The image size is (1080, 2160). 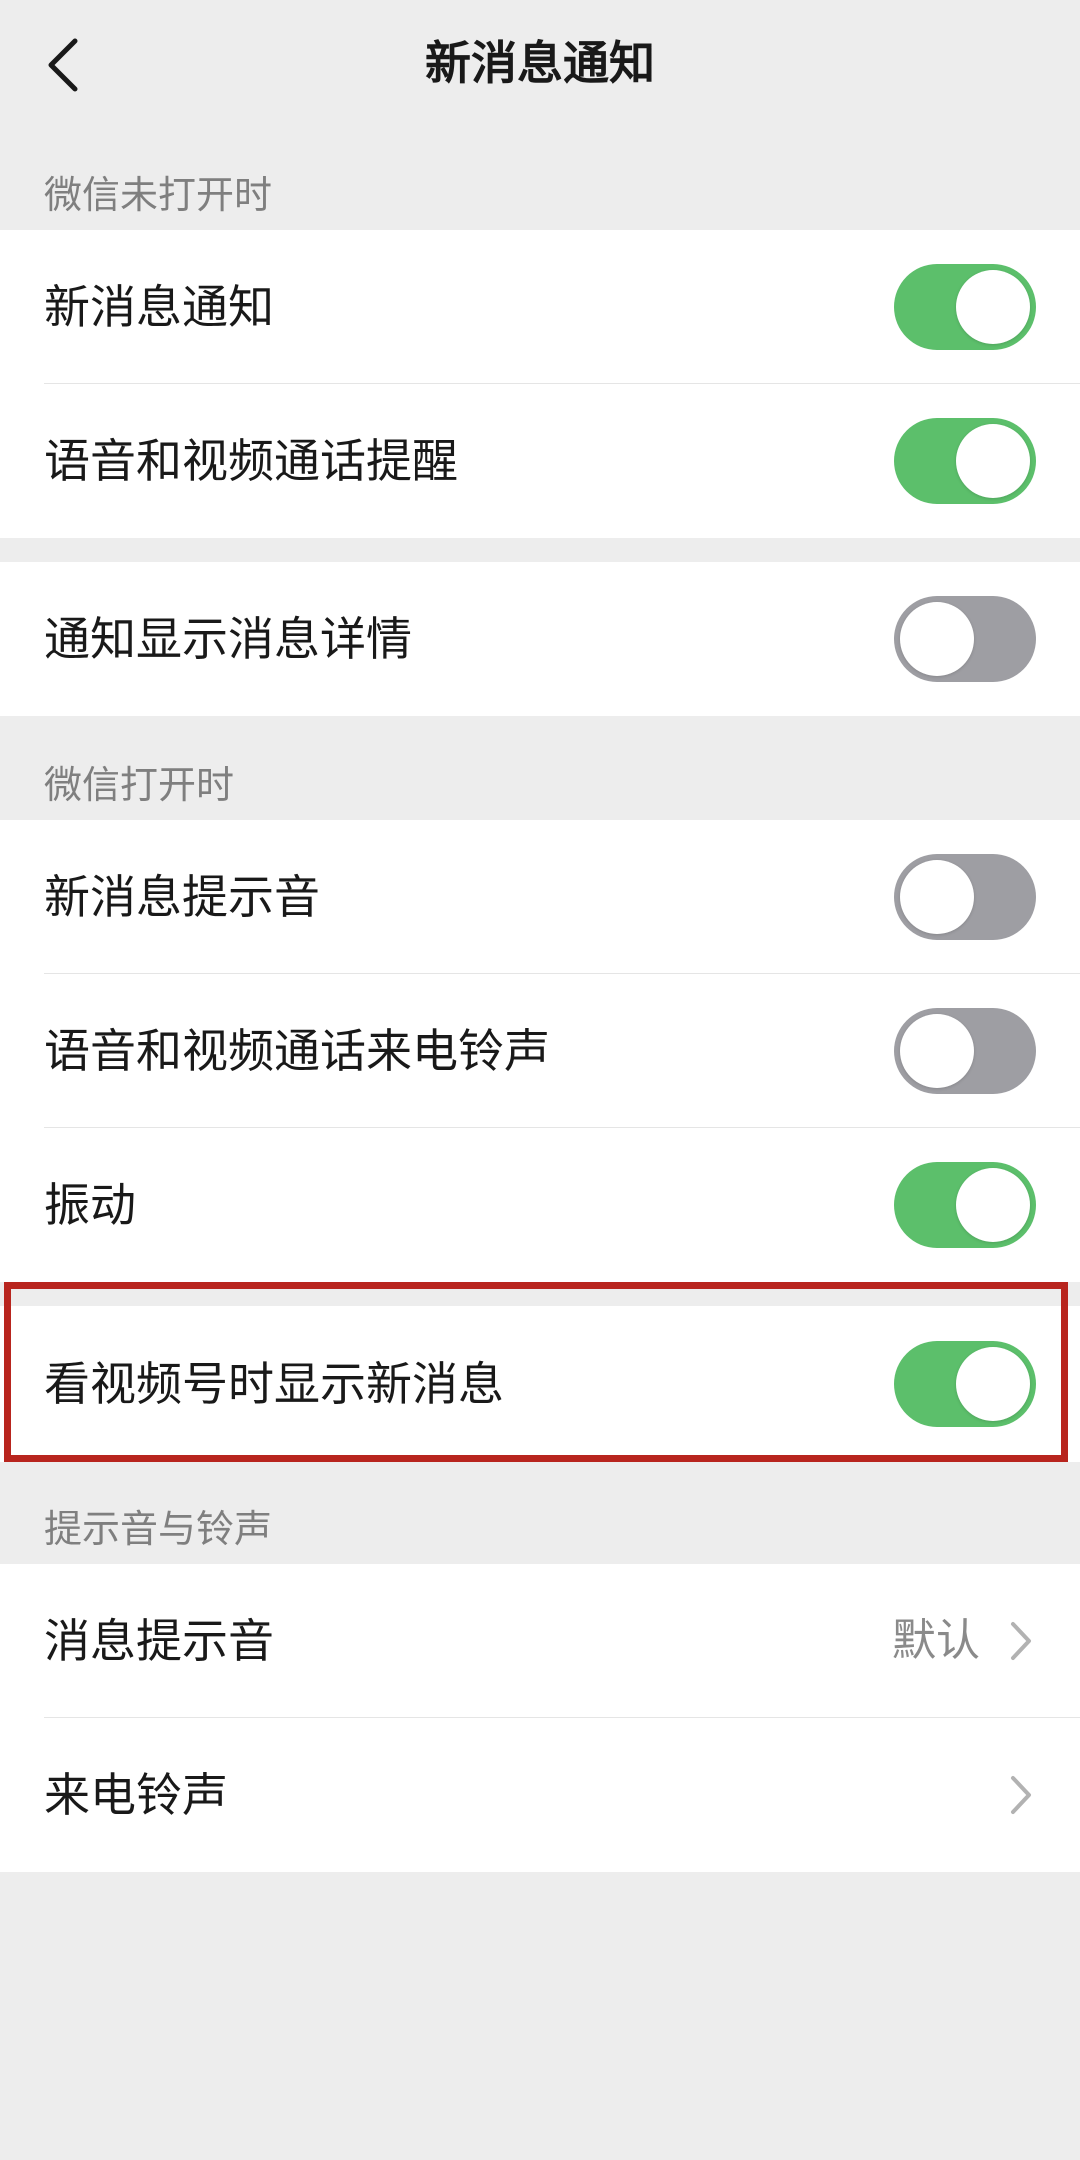 I want to click on row-channels-new-message: 看视频号时显示新消息, so click(x=540, y=1384).